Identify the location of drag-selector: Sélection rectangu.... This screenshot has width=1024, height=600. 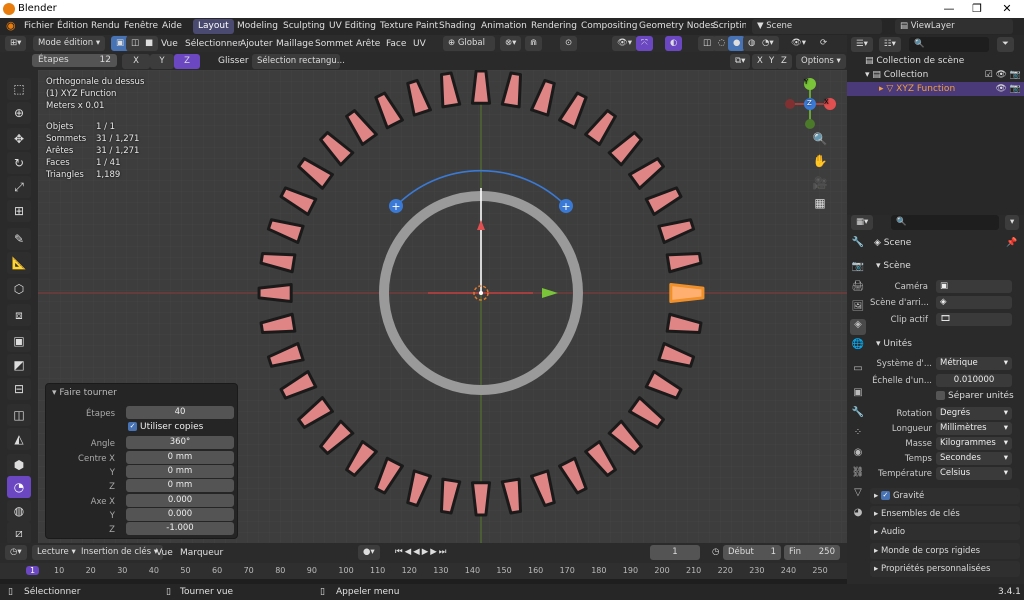
(298, 61).